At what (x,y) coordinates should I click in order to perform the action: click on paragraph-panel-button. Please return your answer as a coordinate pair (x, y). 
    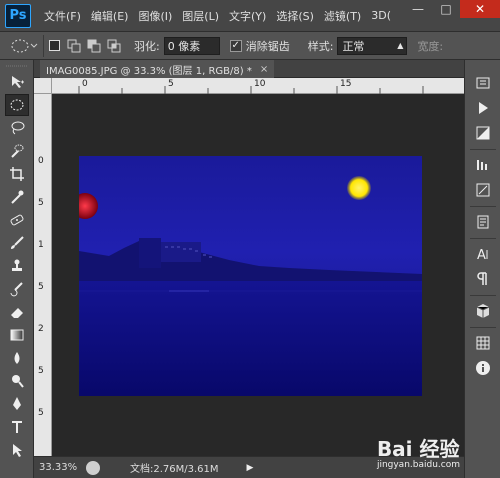
    Looking at the image, I should click on (483, 279).